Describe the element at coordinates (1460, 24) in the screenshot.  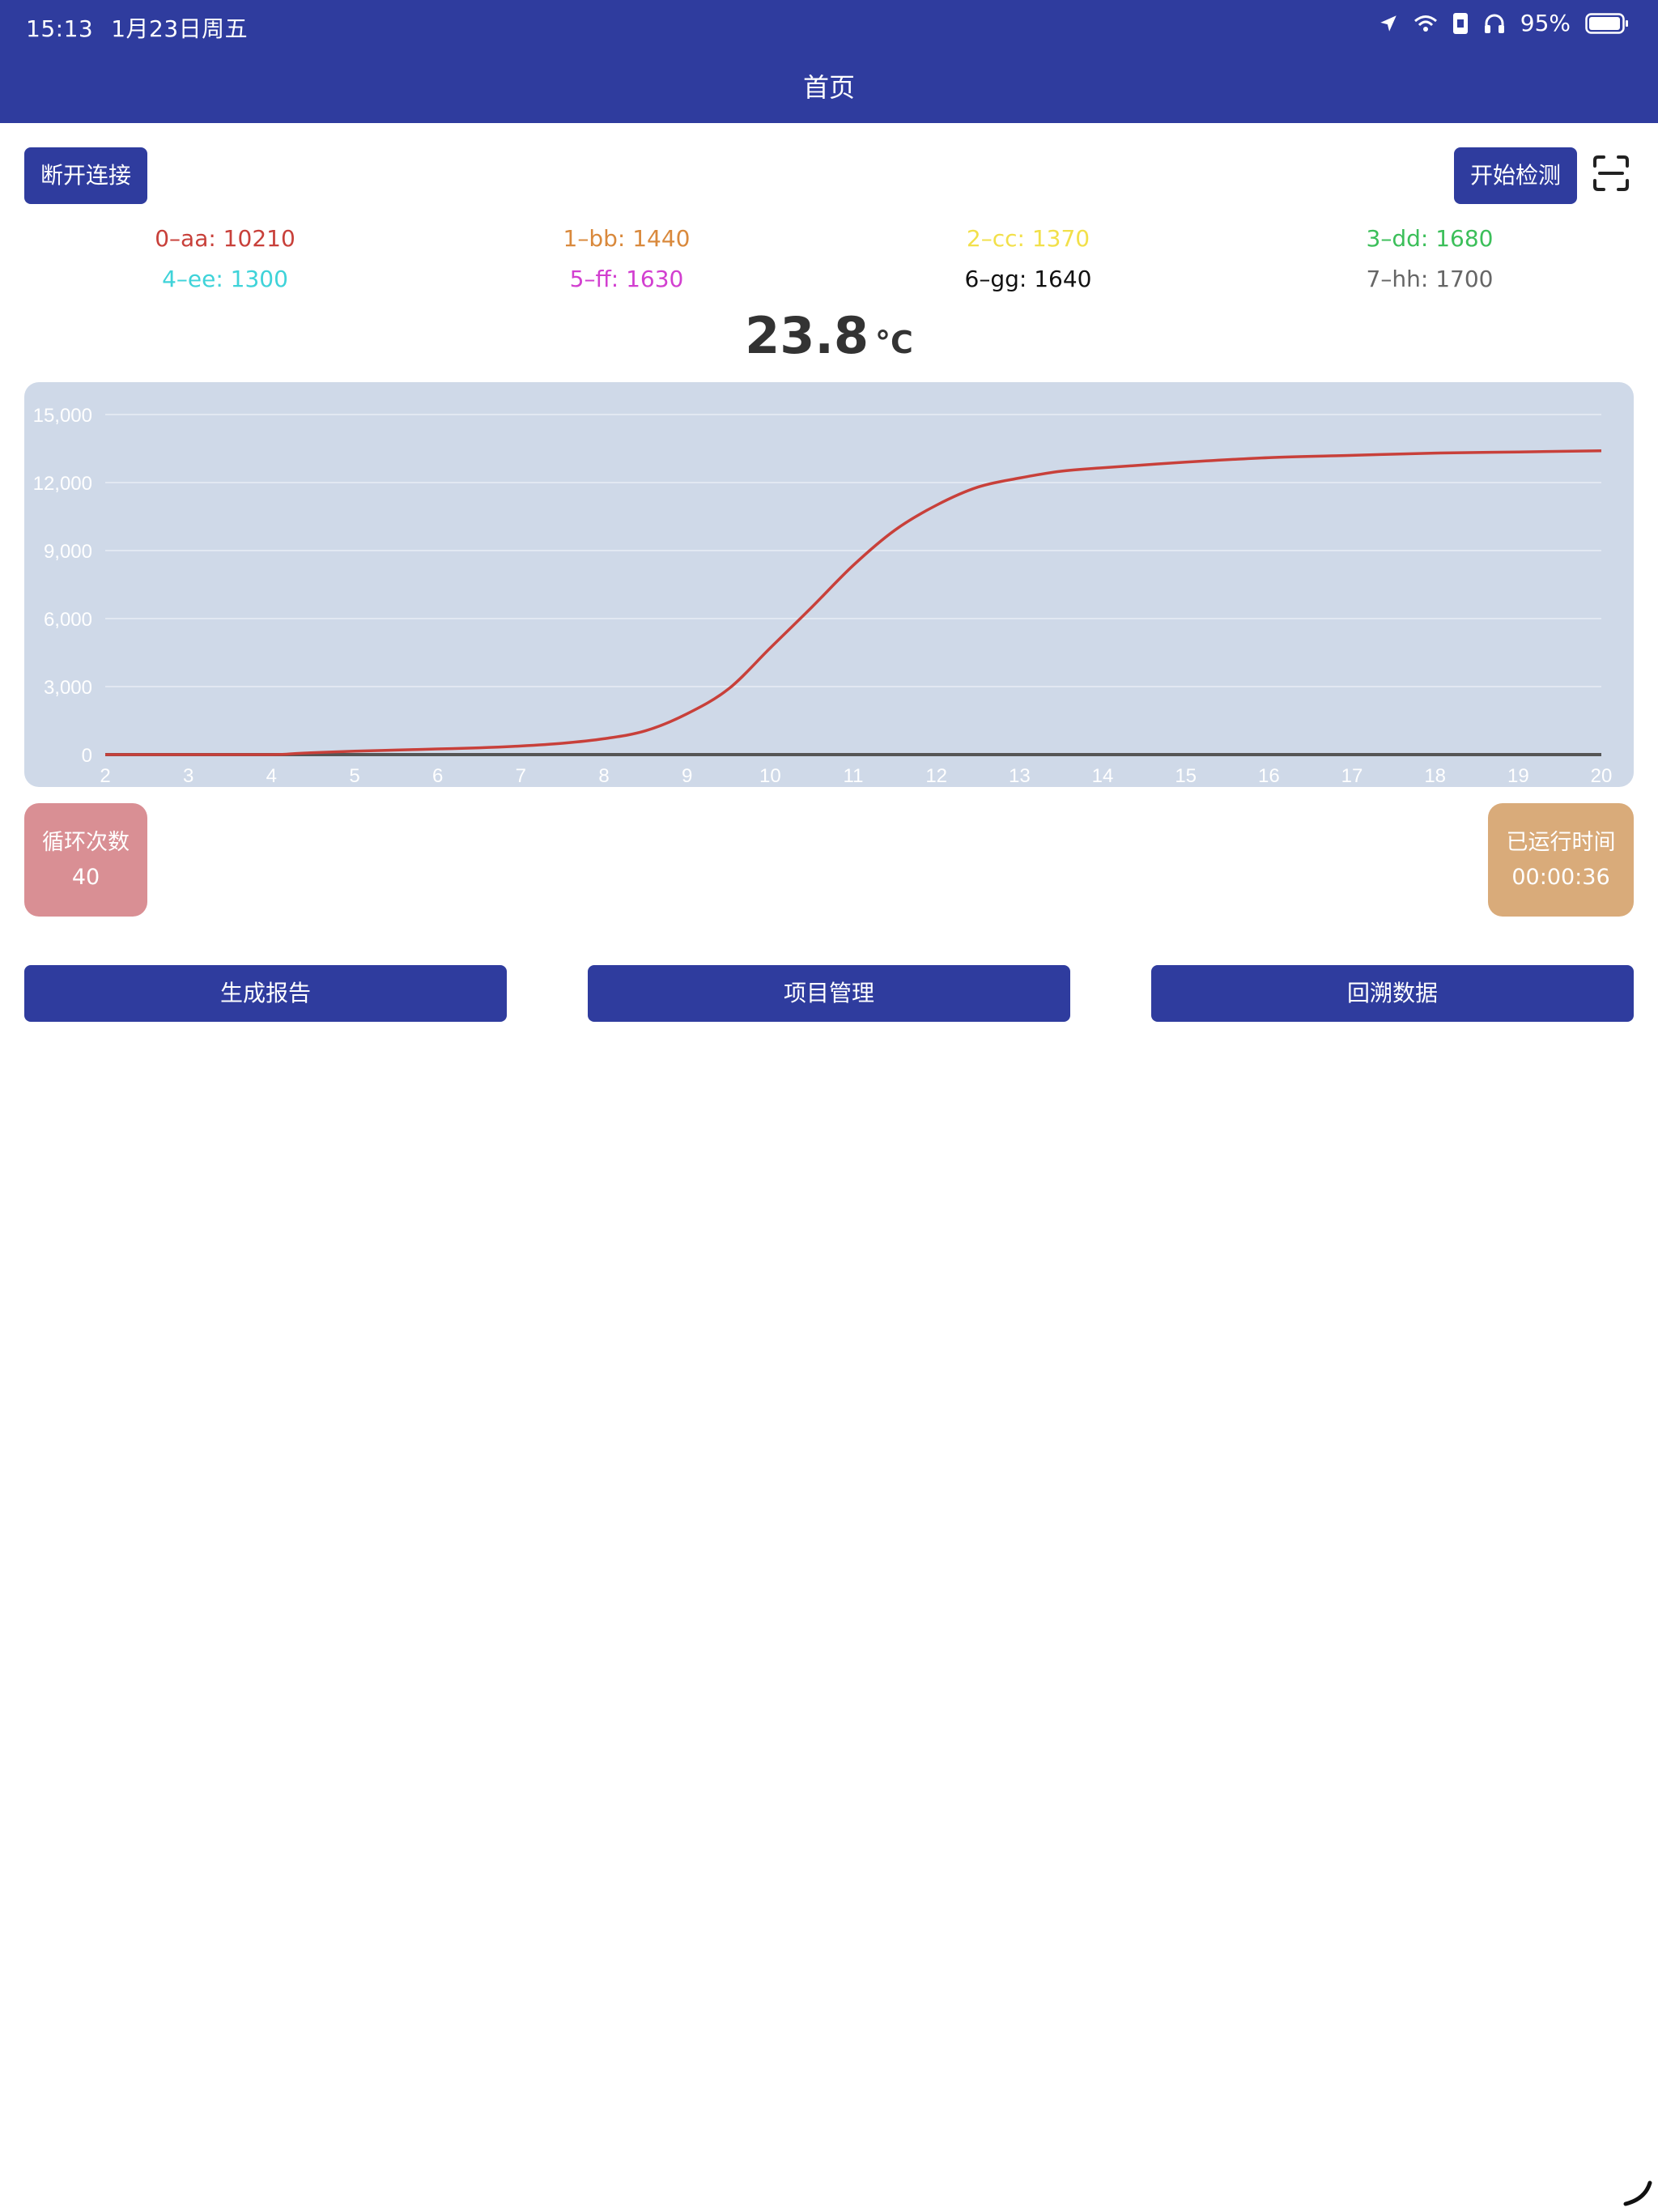
I see `sim-icon` at that location.